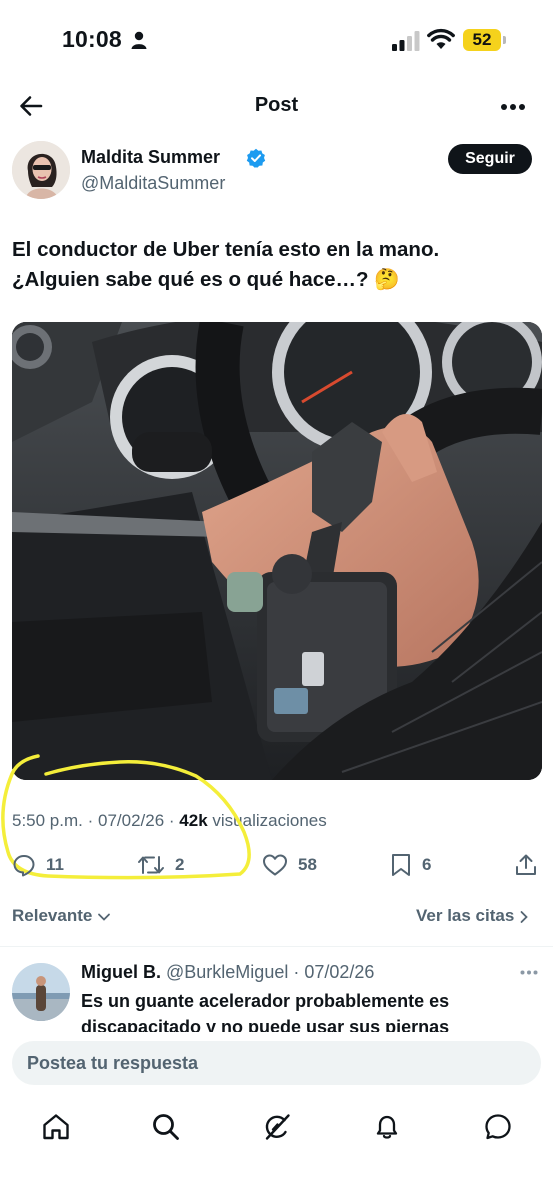  I want to click on post-date: 07/02/26, so click(131, 820).